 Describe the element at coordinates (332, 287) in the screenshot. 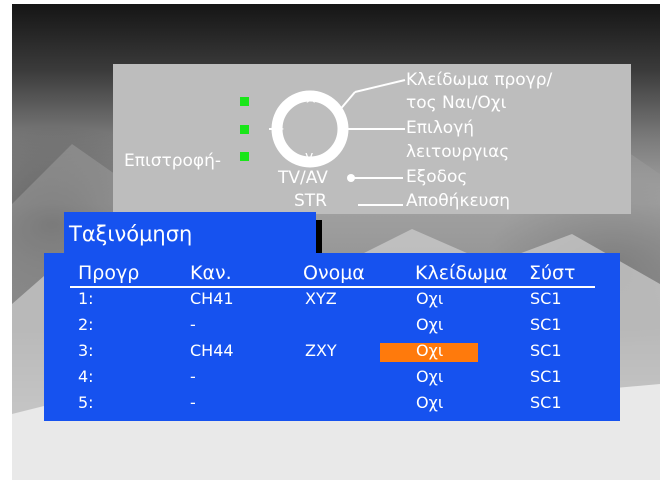

I see `header-divider` at that location.